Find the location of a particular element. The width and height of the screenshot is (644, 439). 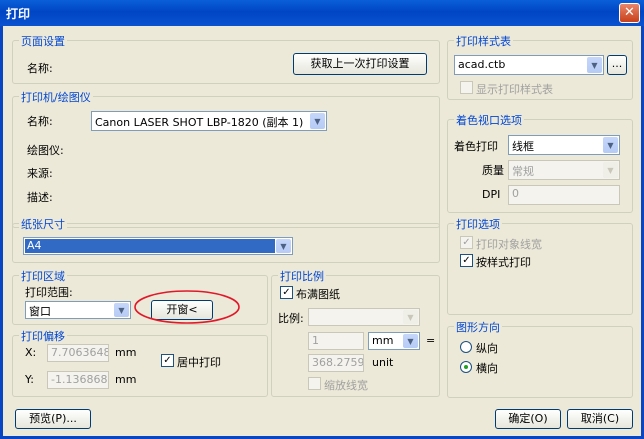

quality-value: 常规 is located at coordinates (523, 171).